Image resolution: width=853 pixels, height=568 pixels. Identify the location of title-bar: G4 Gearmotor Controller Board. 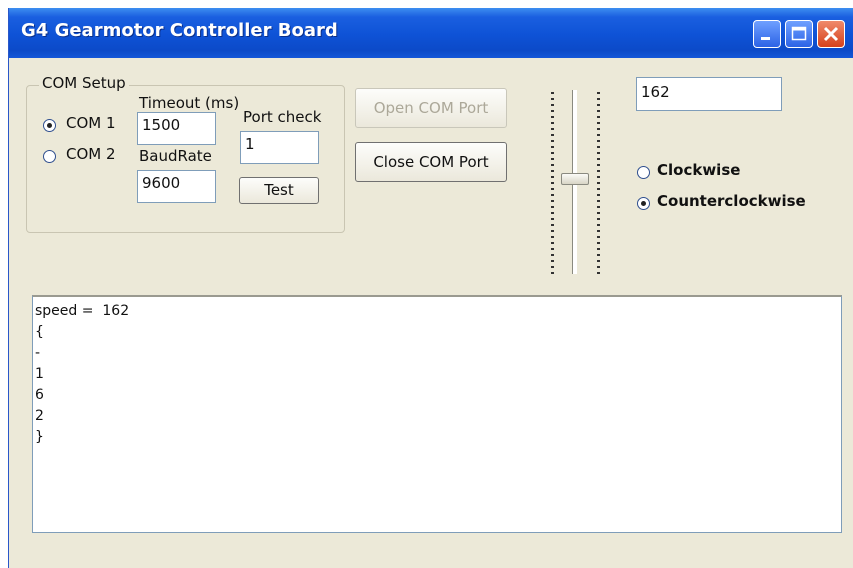
(431, 33).